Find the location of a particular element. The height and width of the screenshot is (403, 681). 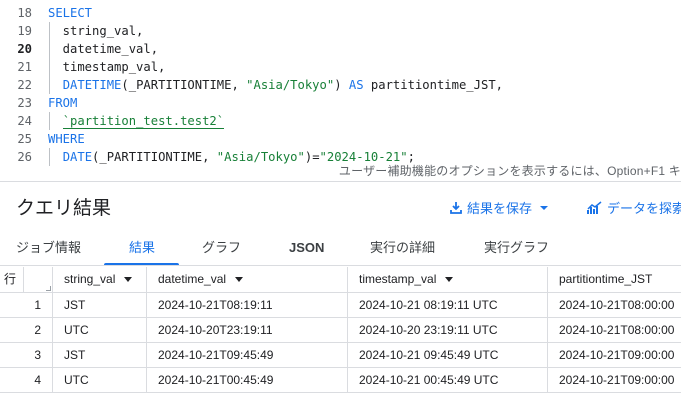

sql-token: ) is located at coordinates (341, 85).